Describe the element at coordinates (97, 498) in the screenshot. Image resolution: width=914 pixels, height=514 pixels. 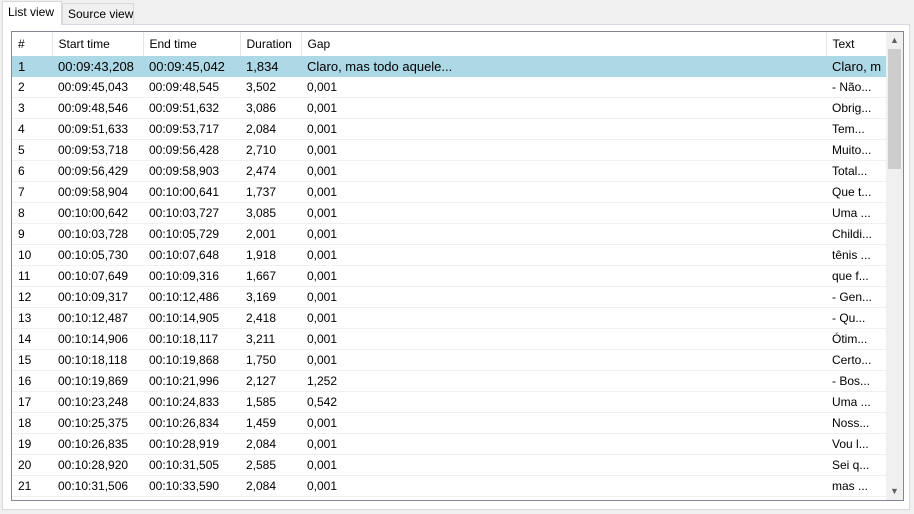
I see `cell-start-time: 00:10:33,591` at that location.